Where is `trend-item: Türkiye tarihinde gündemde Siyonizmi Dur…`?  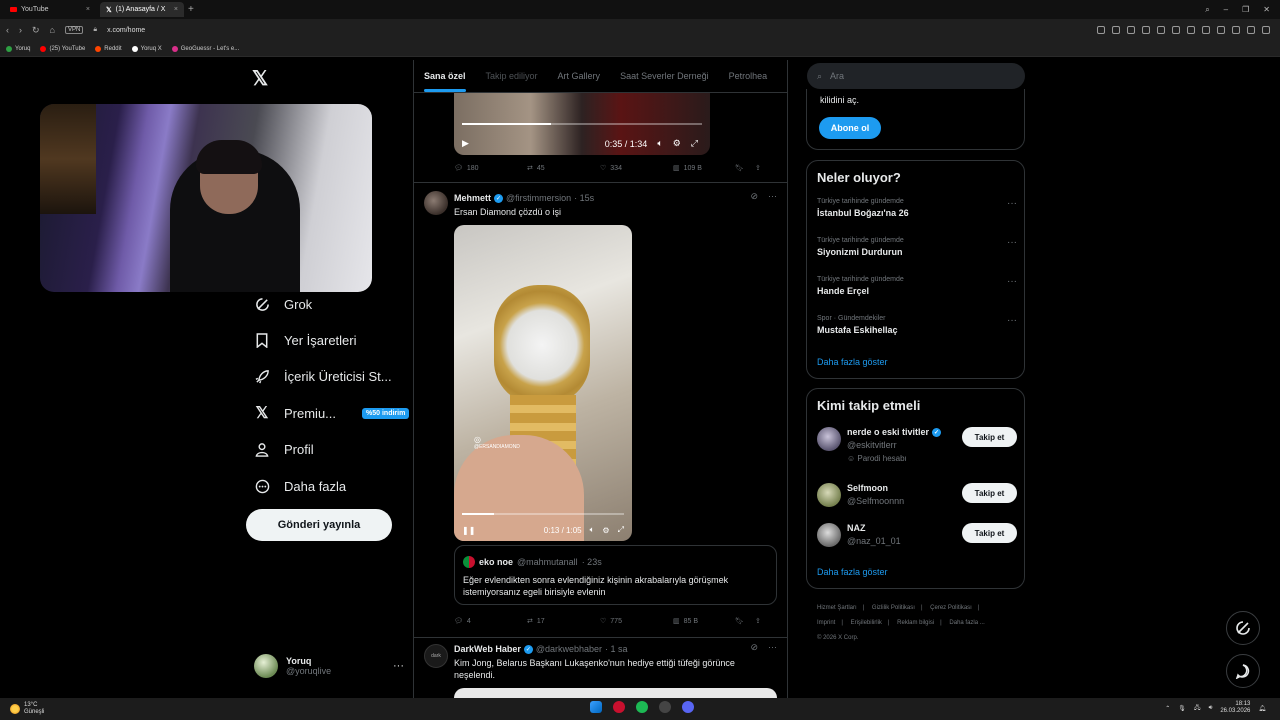
trend-item: Türkiye tarihinde gündemde Siyonizmi Dur… is located at coordinates (917, 247).